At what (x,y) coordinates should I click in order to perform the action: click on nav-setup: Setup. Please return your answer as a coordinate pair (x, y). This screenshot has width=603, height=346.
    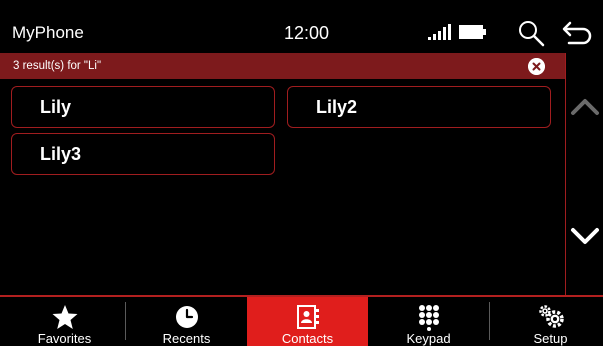
    Looking at the image, I should click on (546, 321).